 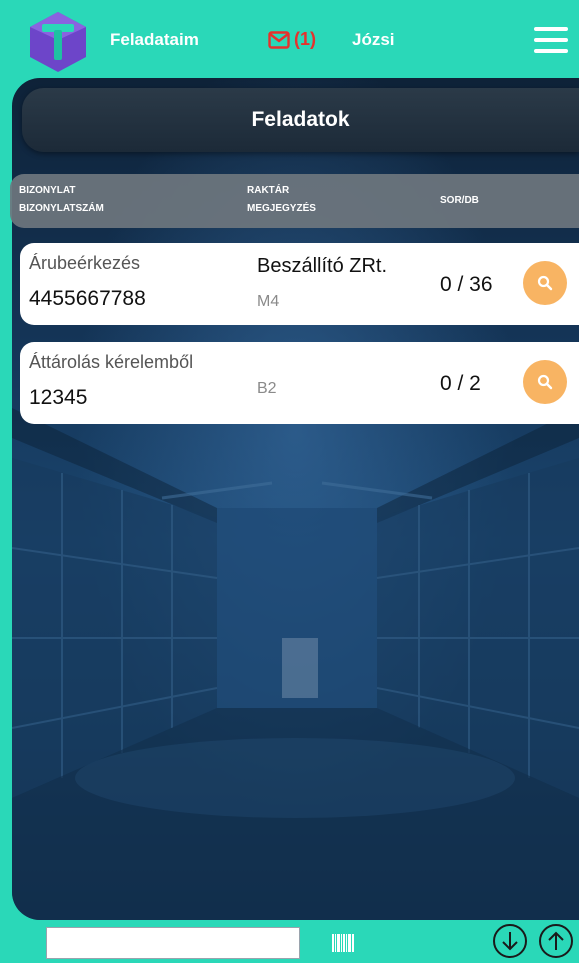 What do you see at coordinates (268, 190) in the screenshot?
I see `column-header-warehouse: RAKTÁR` at bounding box center [268, 190].